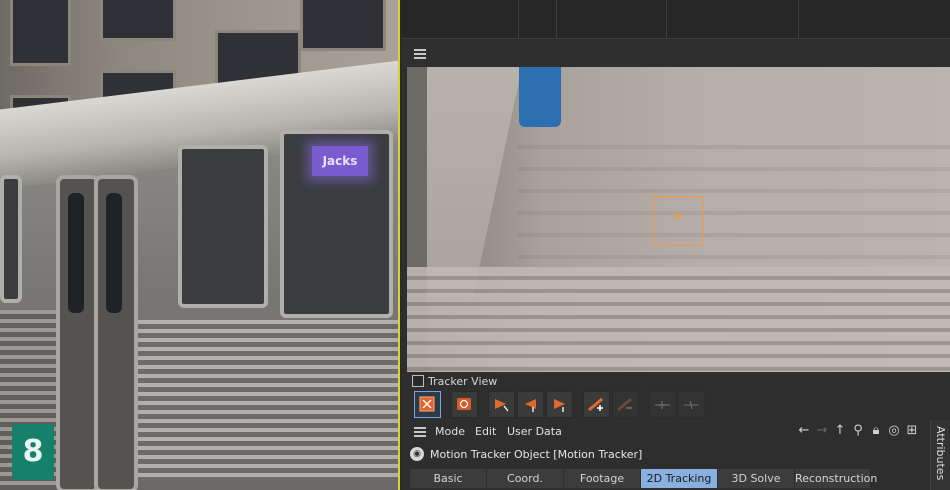 The width and height of the screenshot is (950, 490). I want to click on remove-key-icon, so click(691, 405).